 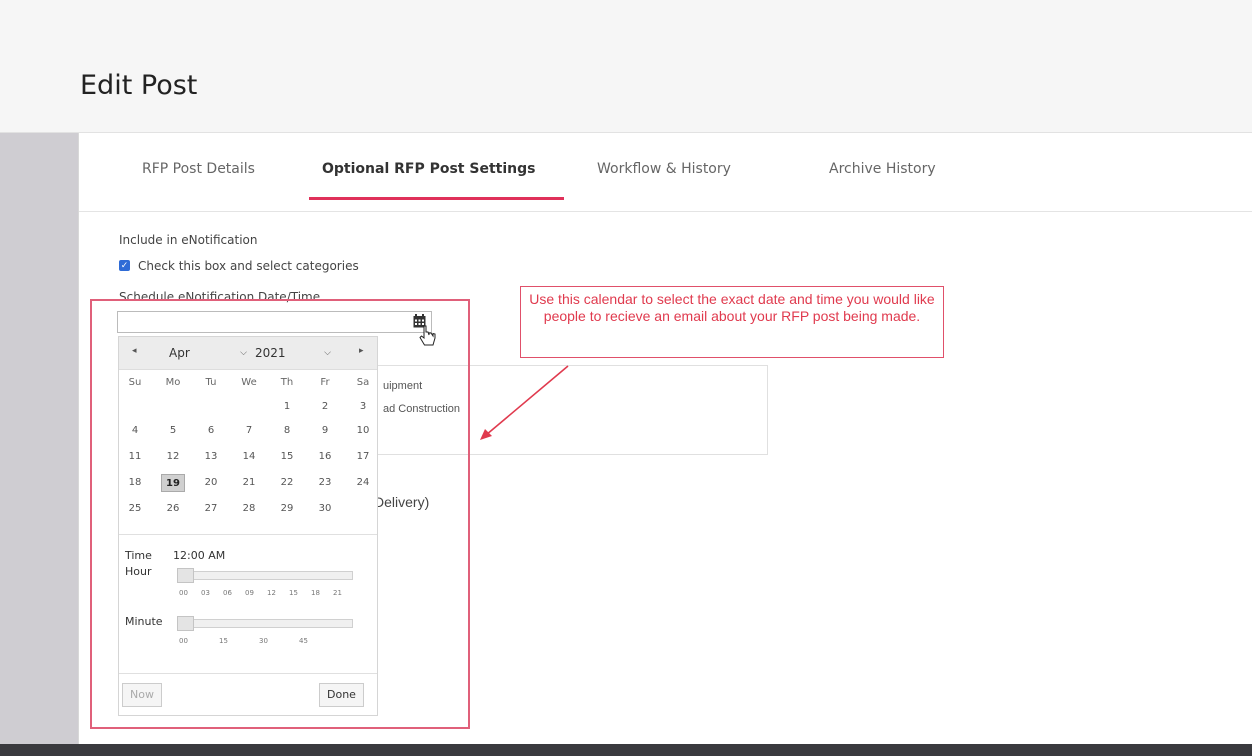 What do you see at coordinates (173, 431) in the screenshot?
I see `calendar-day: 5` at bounding box center [173, 431].